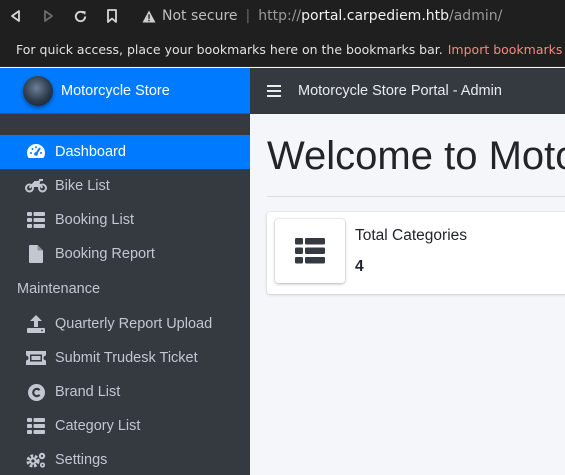 This screenshot has width=565, height=475. I want to click on sidebar-item-booking-list: Booking List, so click(125, 220).